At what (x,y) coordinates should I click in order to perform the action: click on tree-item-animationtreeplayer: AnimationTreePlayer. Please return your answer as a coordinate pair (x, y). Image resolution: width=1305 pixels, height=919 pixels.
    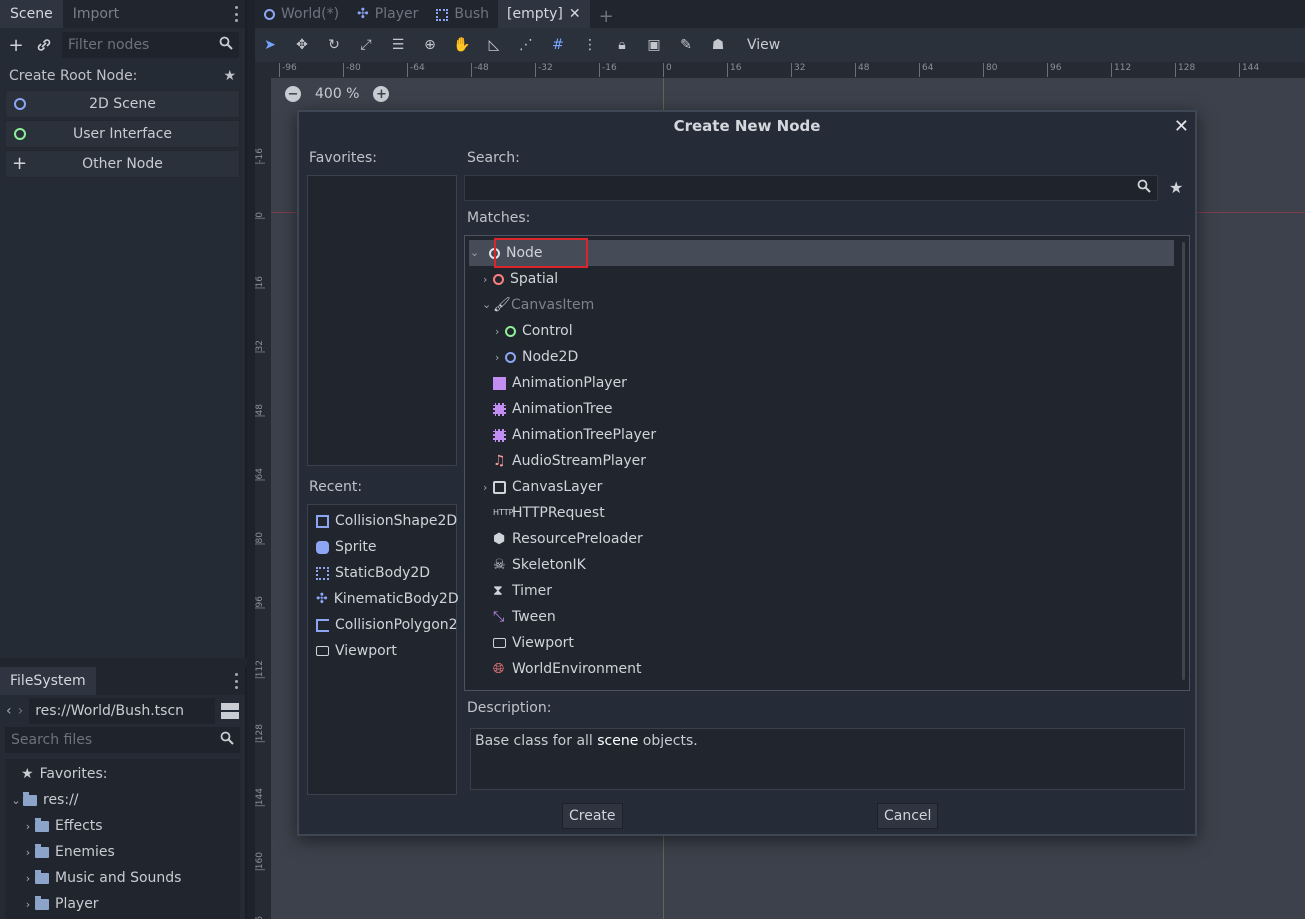
    Looking at the image, I should click on (574, 435).